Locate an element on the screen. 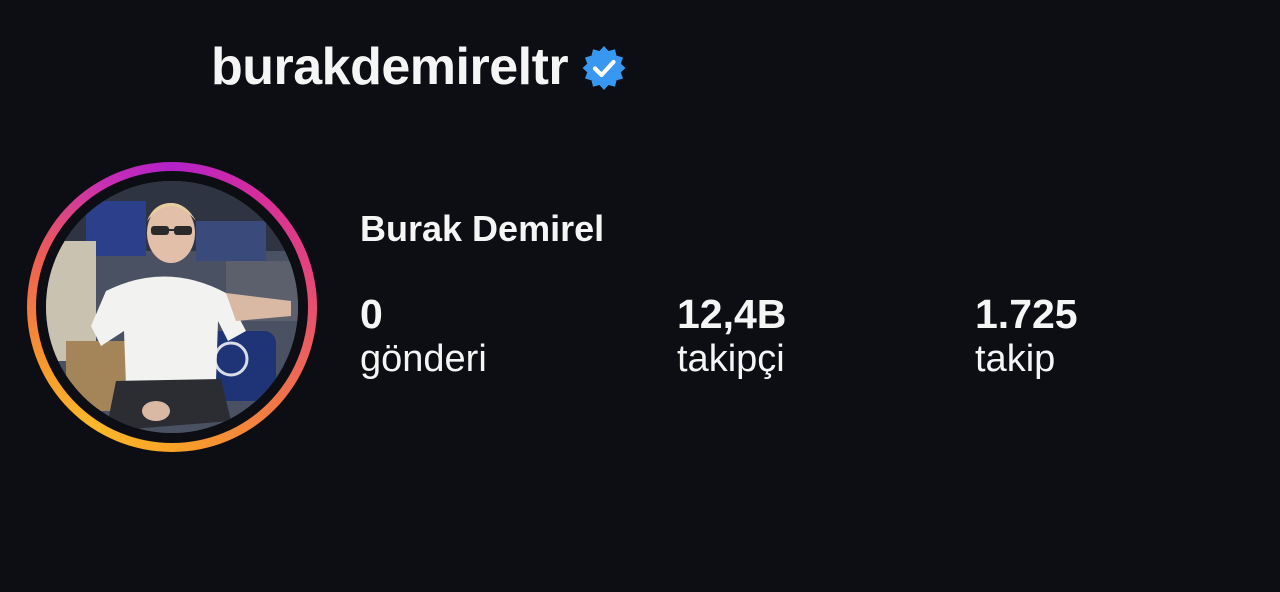  posts-label: gönderi is located at coordinates (423, 359).